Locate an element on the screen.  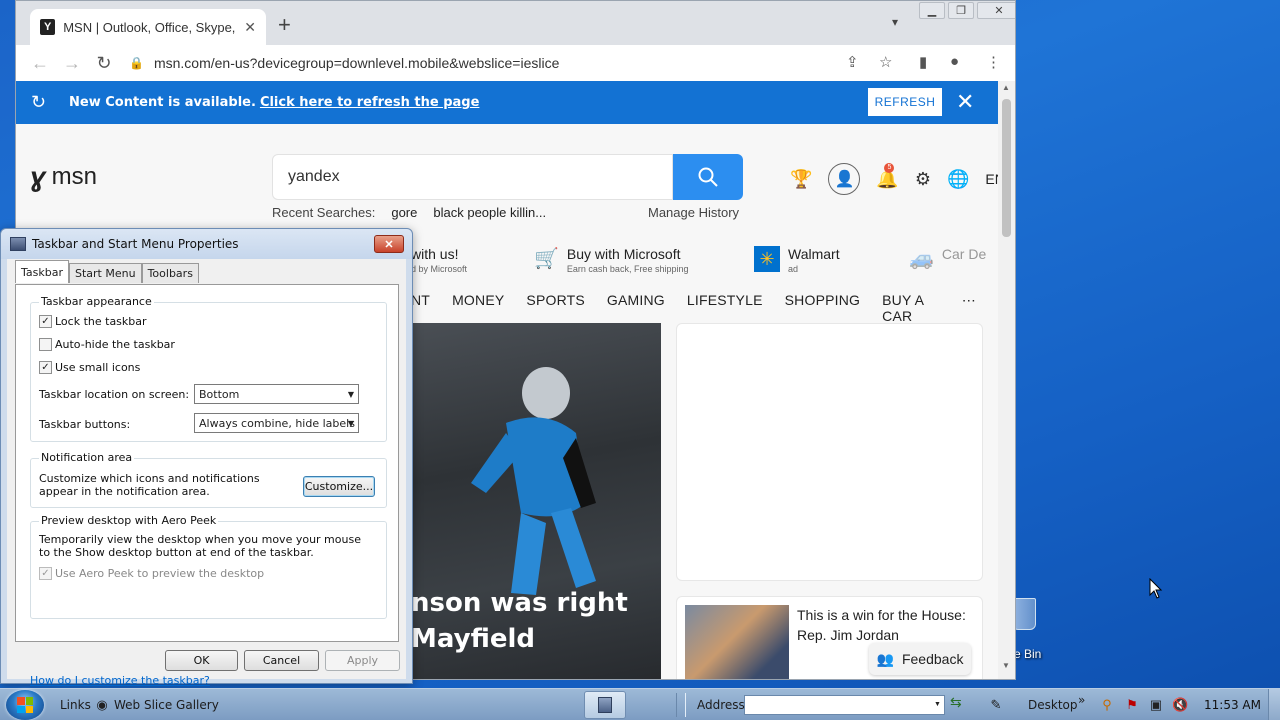
side-panel-icon: ▮ is located at coordinates (923, 62).